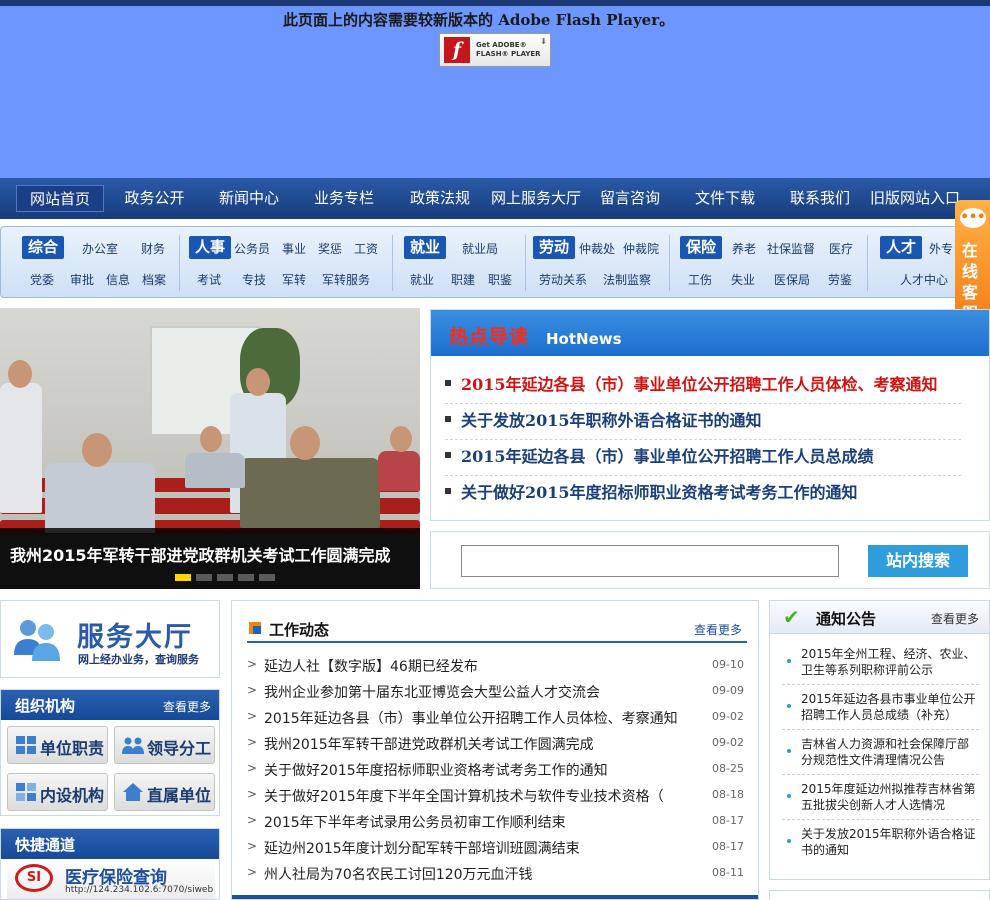  What do you see at coordinates (252, 794) in the screenshot?
I see `chevron-right-icon: >` at bounding box center [252, 794].